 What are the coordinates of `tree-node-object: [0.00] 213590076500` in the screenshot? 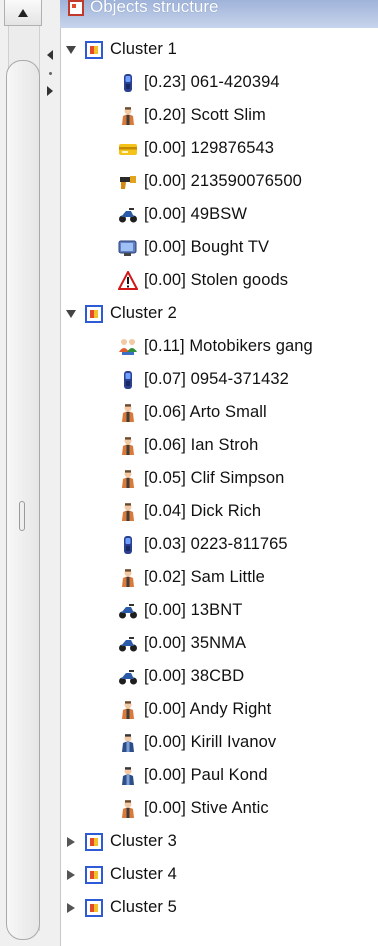 It's located at (219, 181).